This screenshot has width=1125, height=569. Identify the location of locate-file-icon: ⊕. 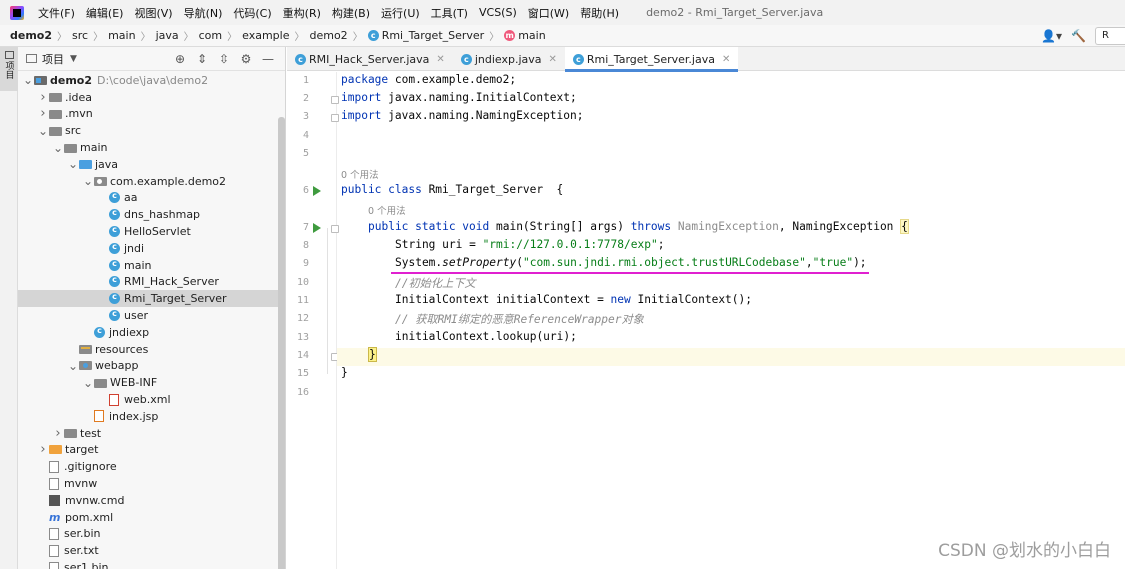
(180, 59).